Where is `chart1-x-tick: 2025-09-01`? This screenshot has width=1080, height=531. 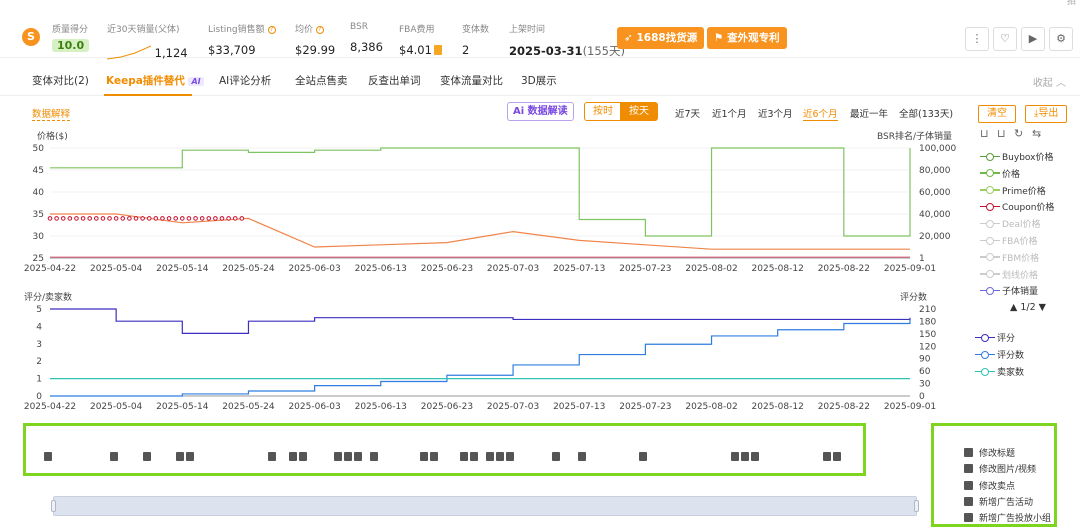
chart1-x-tick: 2025-09-01 is located at coordinates (910, 269).